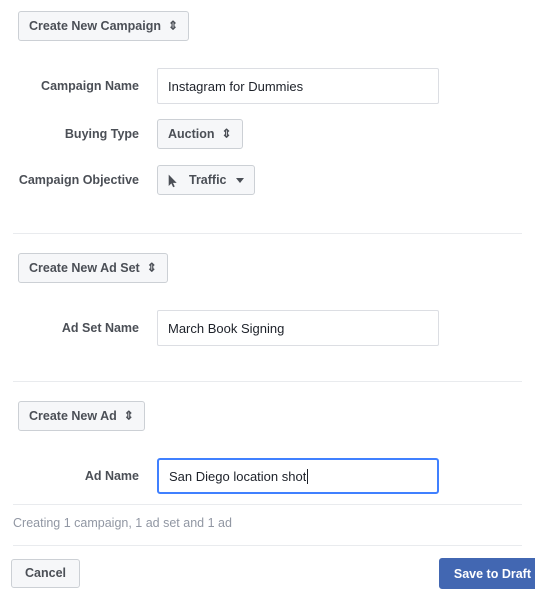  I want to click on ad-set-name-row: Ad Set Name March Book Signing, so click(267, 328).